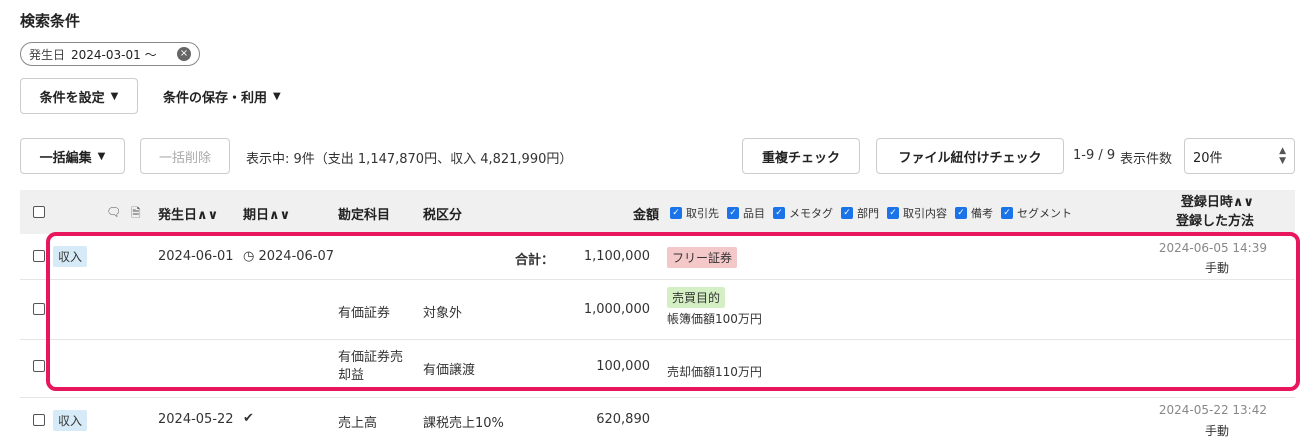 Image resolution: width=1315 pixels, height=446 pixels. I want to click on header-due-label: 期日, so click(256, 215).